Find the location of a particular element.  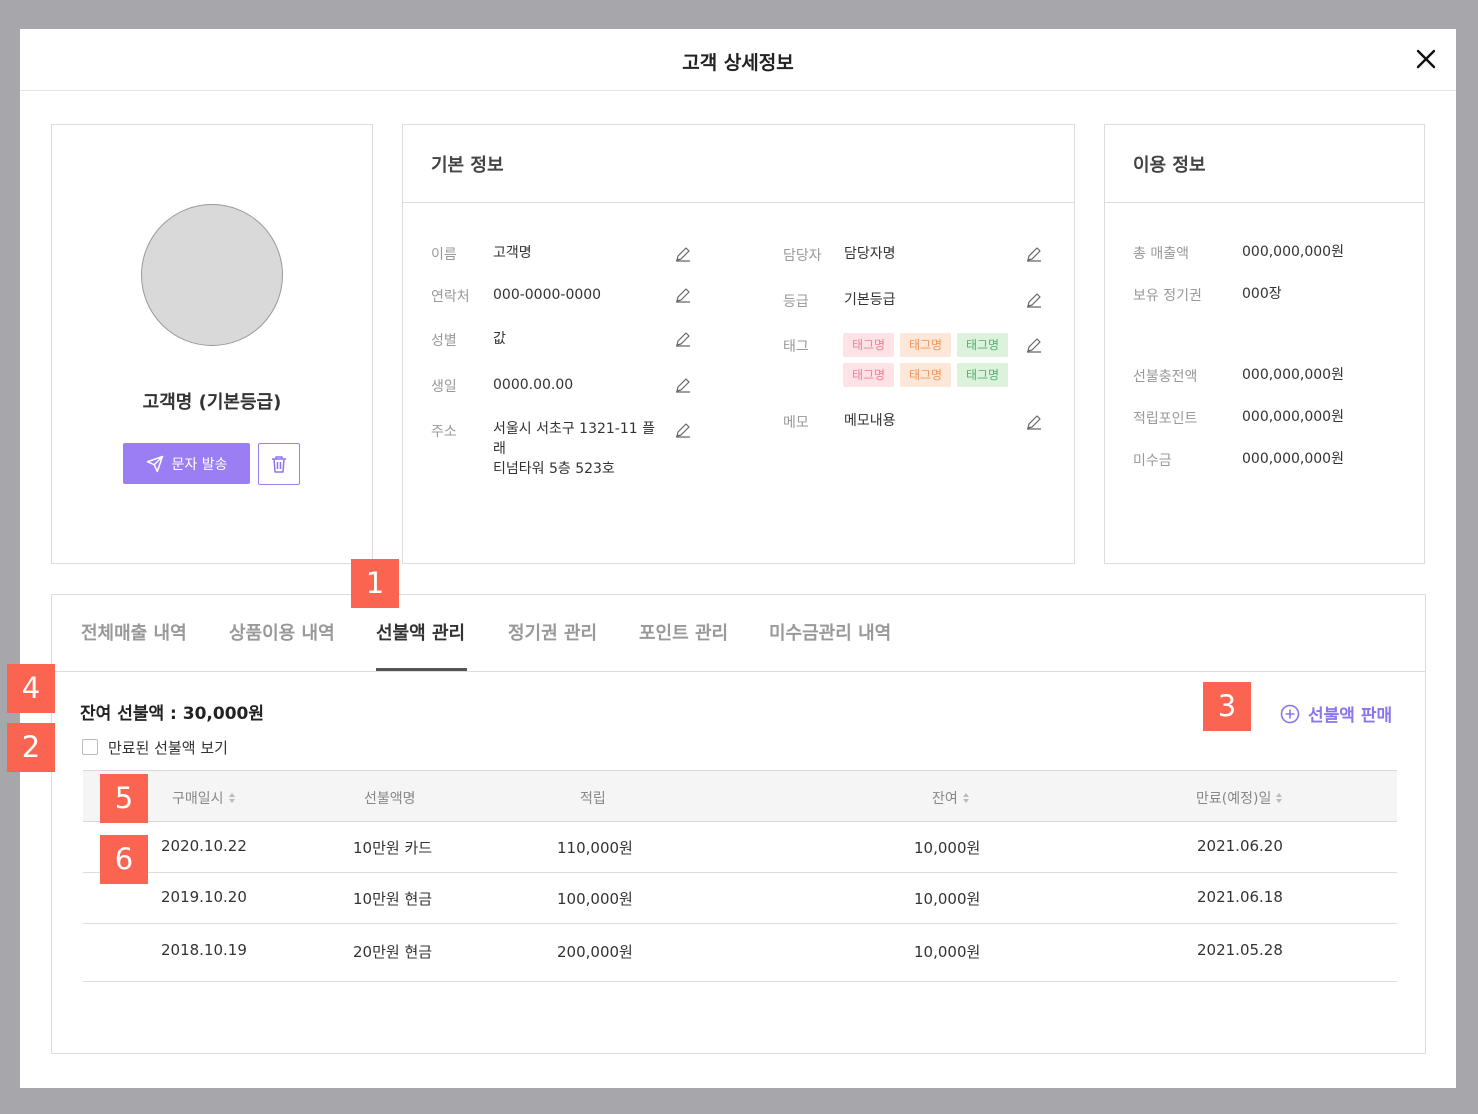

header-label: 만료(예정)일 is located at coordinates (1234, 799).